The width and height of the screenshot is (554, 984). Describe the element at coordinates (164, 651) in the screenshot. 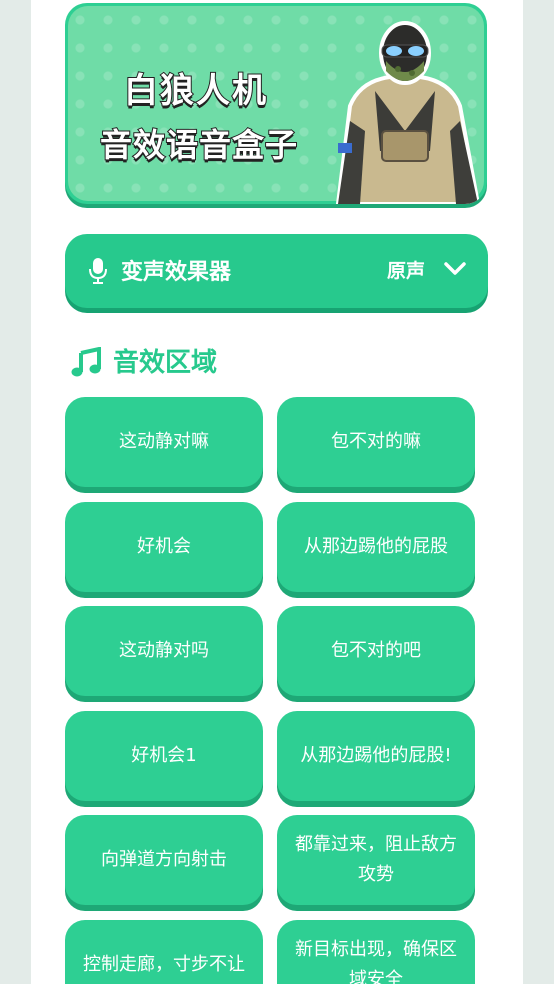

I see `sound-button: 这动静对吗` at that location.